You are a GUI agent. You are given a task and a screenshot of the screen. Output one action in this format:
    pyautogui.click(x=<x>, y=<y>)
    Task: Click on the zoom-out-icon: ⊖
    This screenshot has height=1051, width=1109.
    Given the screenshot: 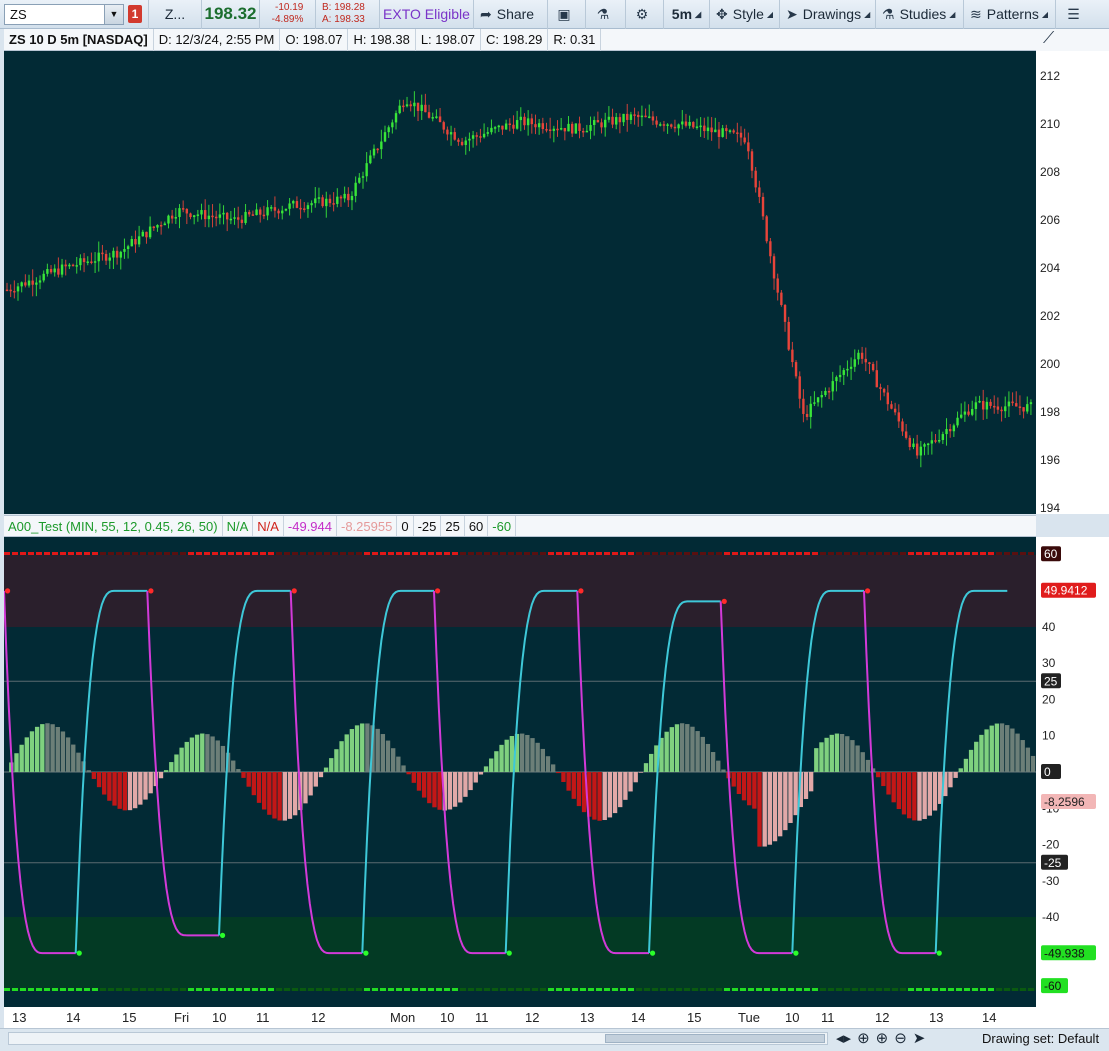 What is the action you would take?
    pyautogui.click(x=900, y=1038)
    